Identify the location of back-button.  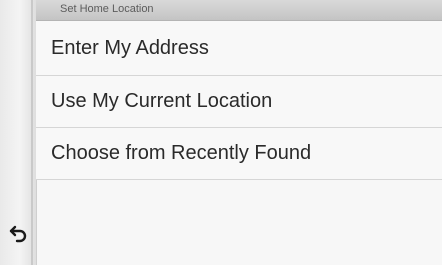
(19, 233).